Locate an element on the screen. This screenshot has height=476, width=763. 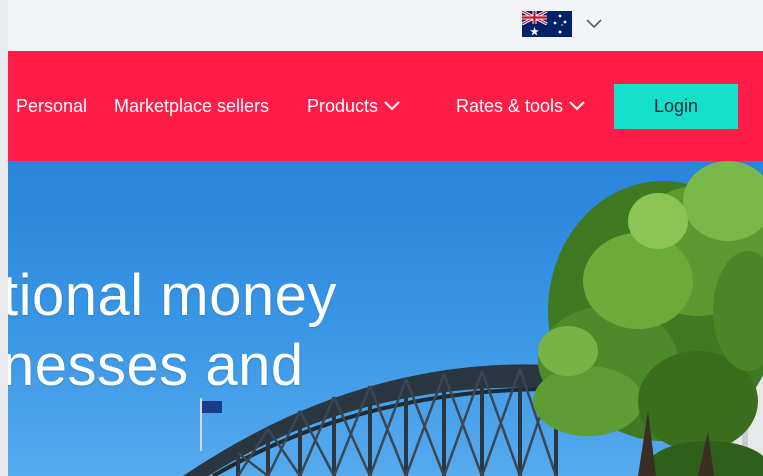
nav-personal-label: Personal is located at coordinates (52, 105).